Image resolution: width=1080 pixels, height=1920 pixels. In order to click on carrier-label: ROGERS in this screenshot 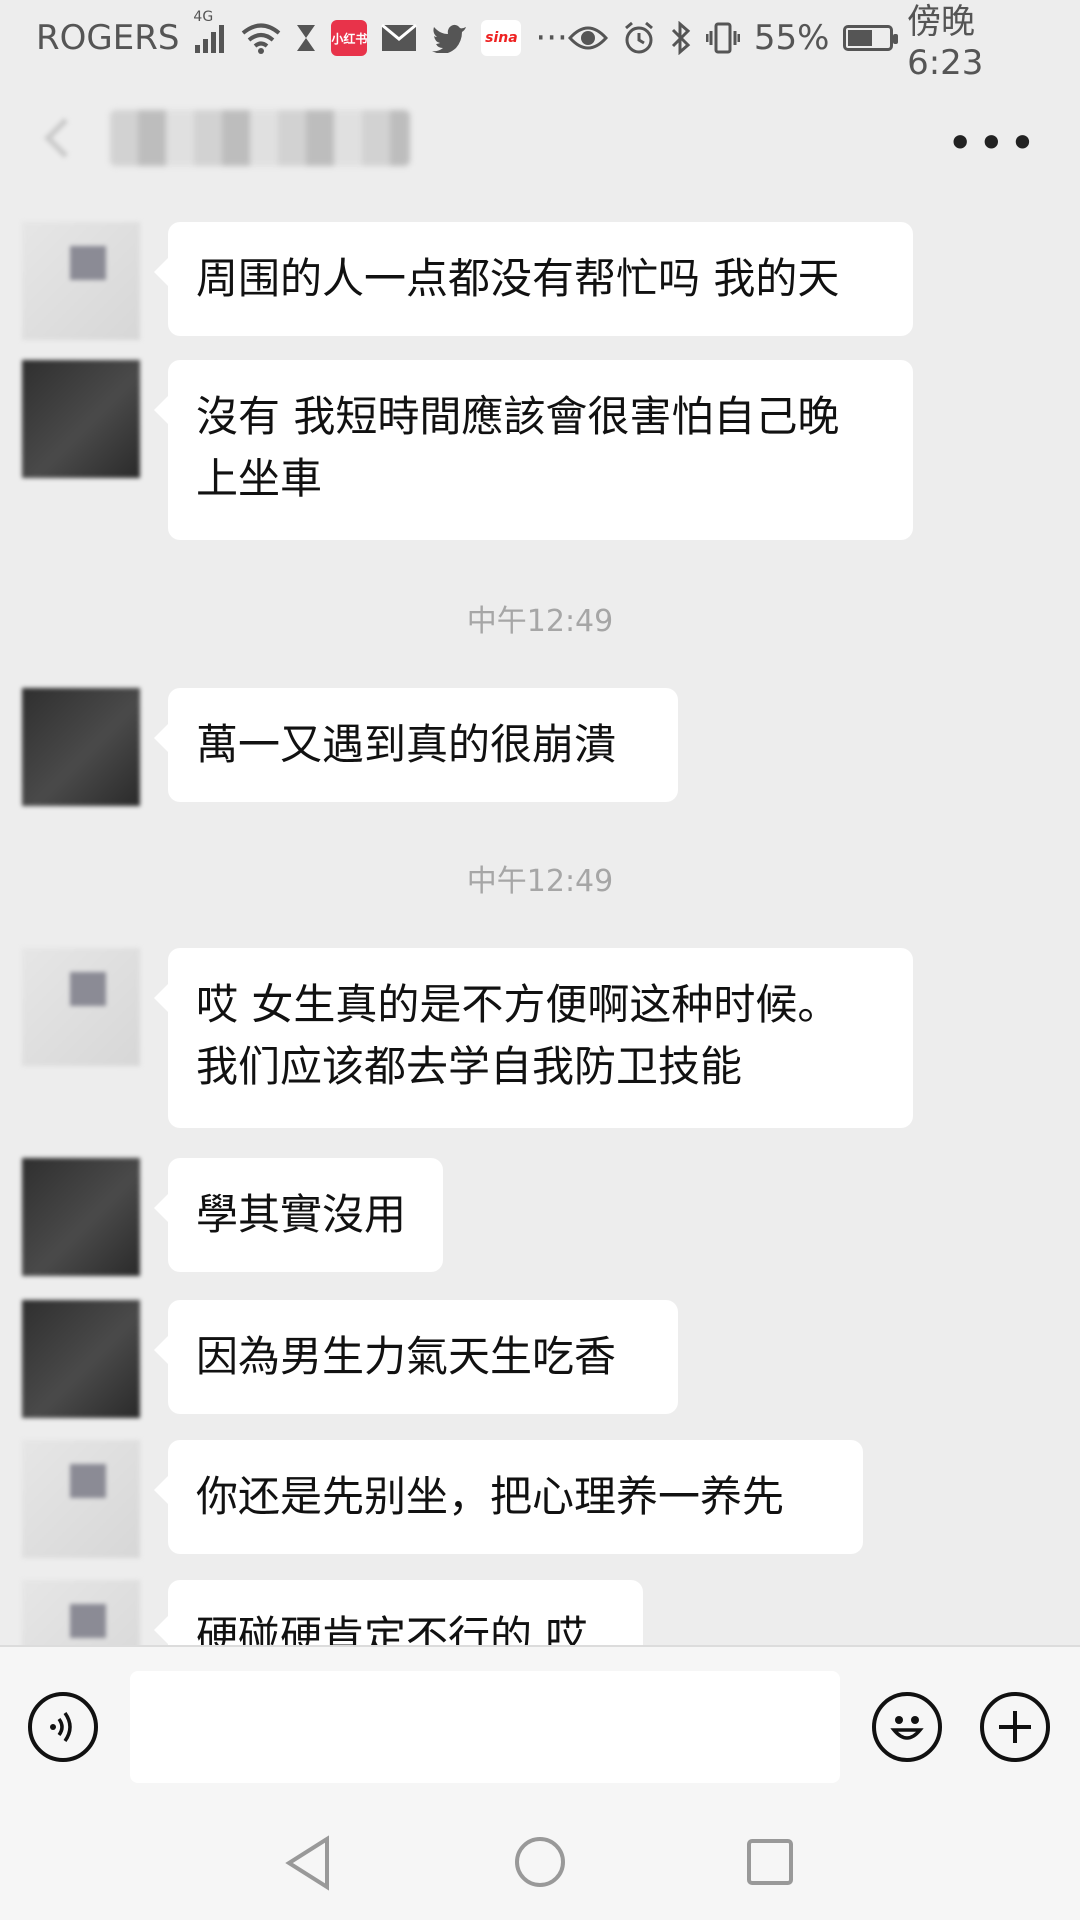, I will do `click(108, 38)`.